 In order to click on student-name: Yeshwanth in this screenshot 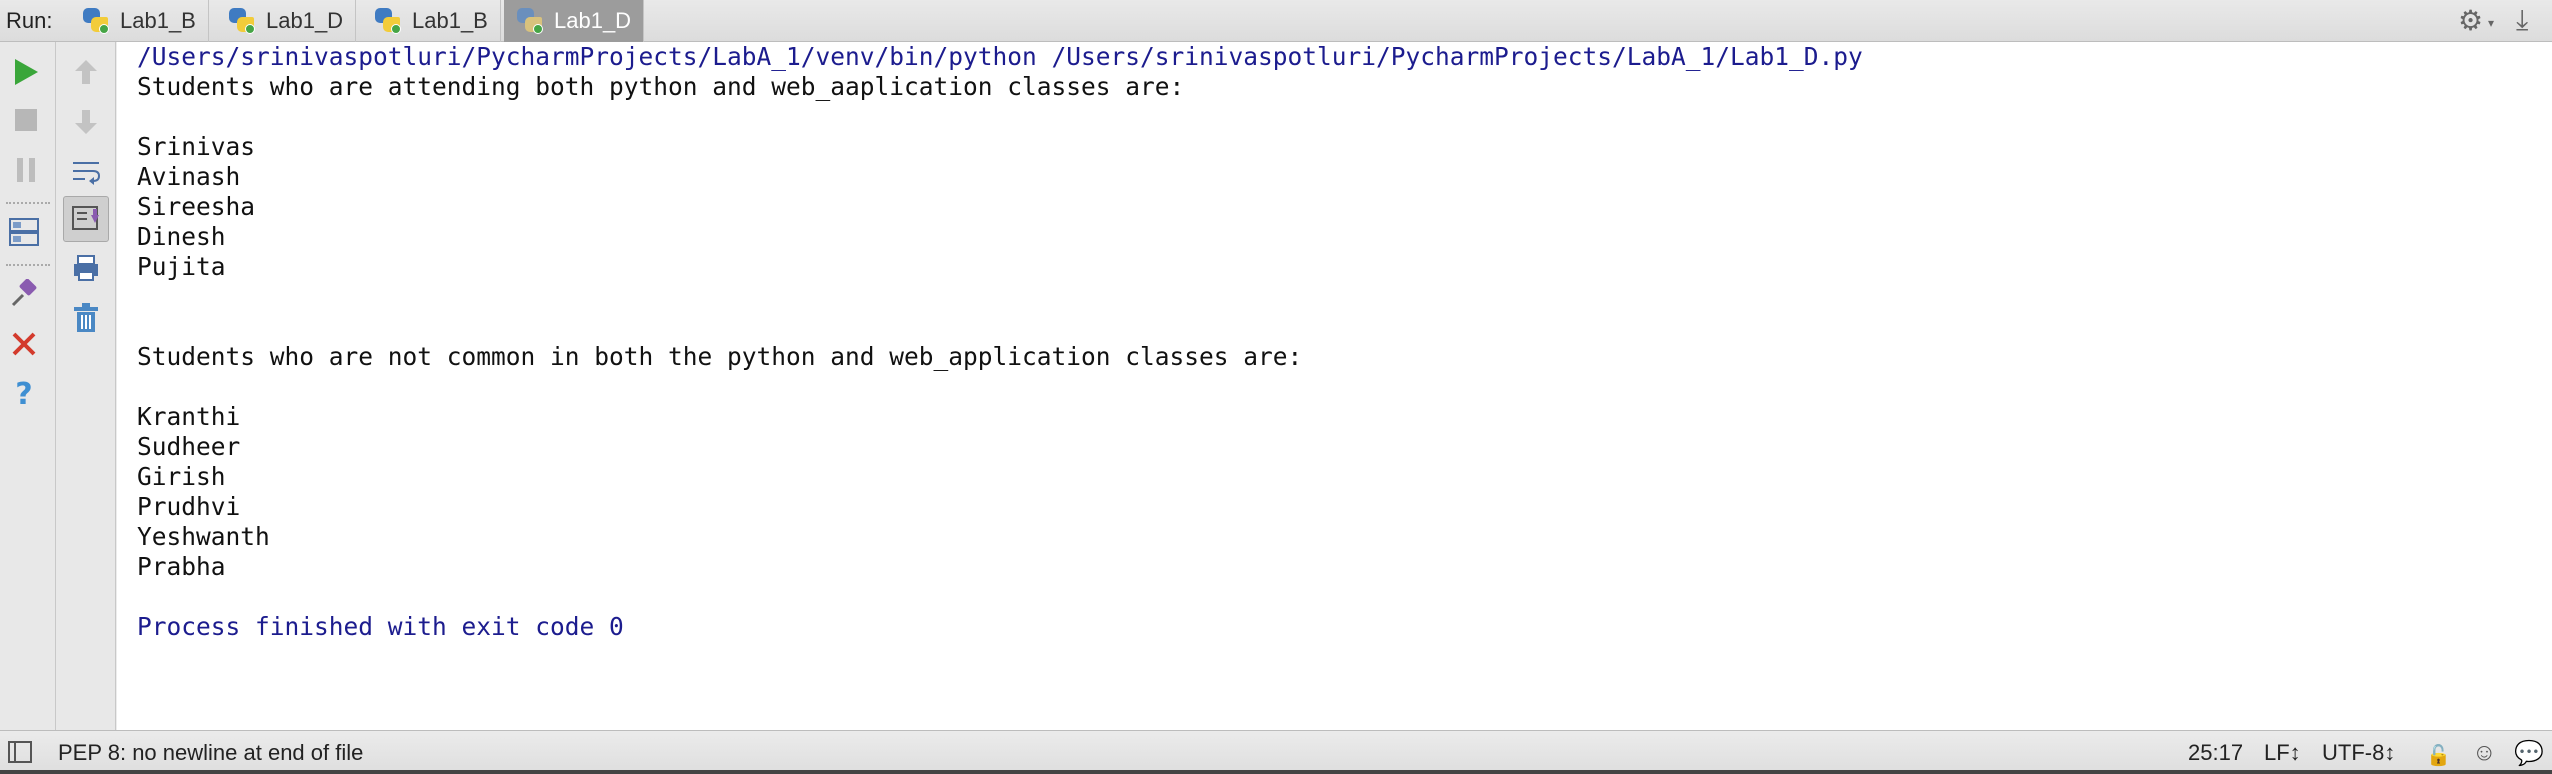, I will do `click(203, 536)`.